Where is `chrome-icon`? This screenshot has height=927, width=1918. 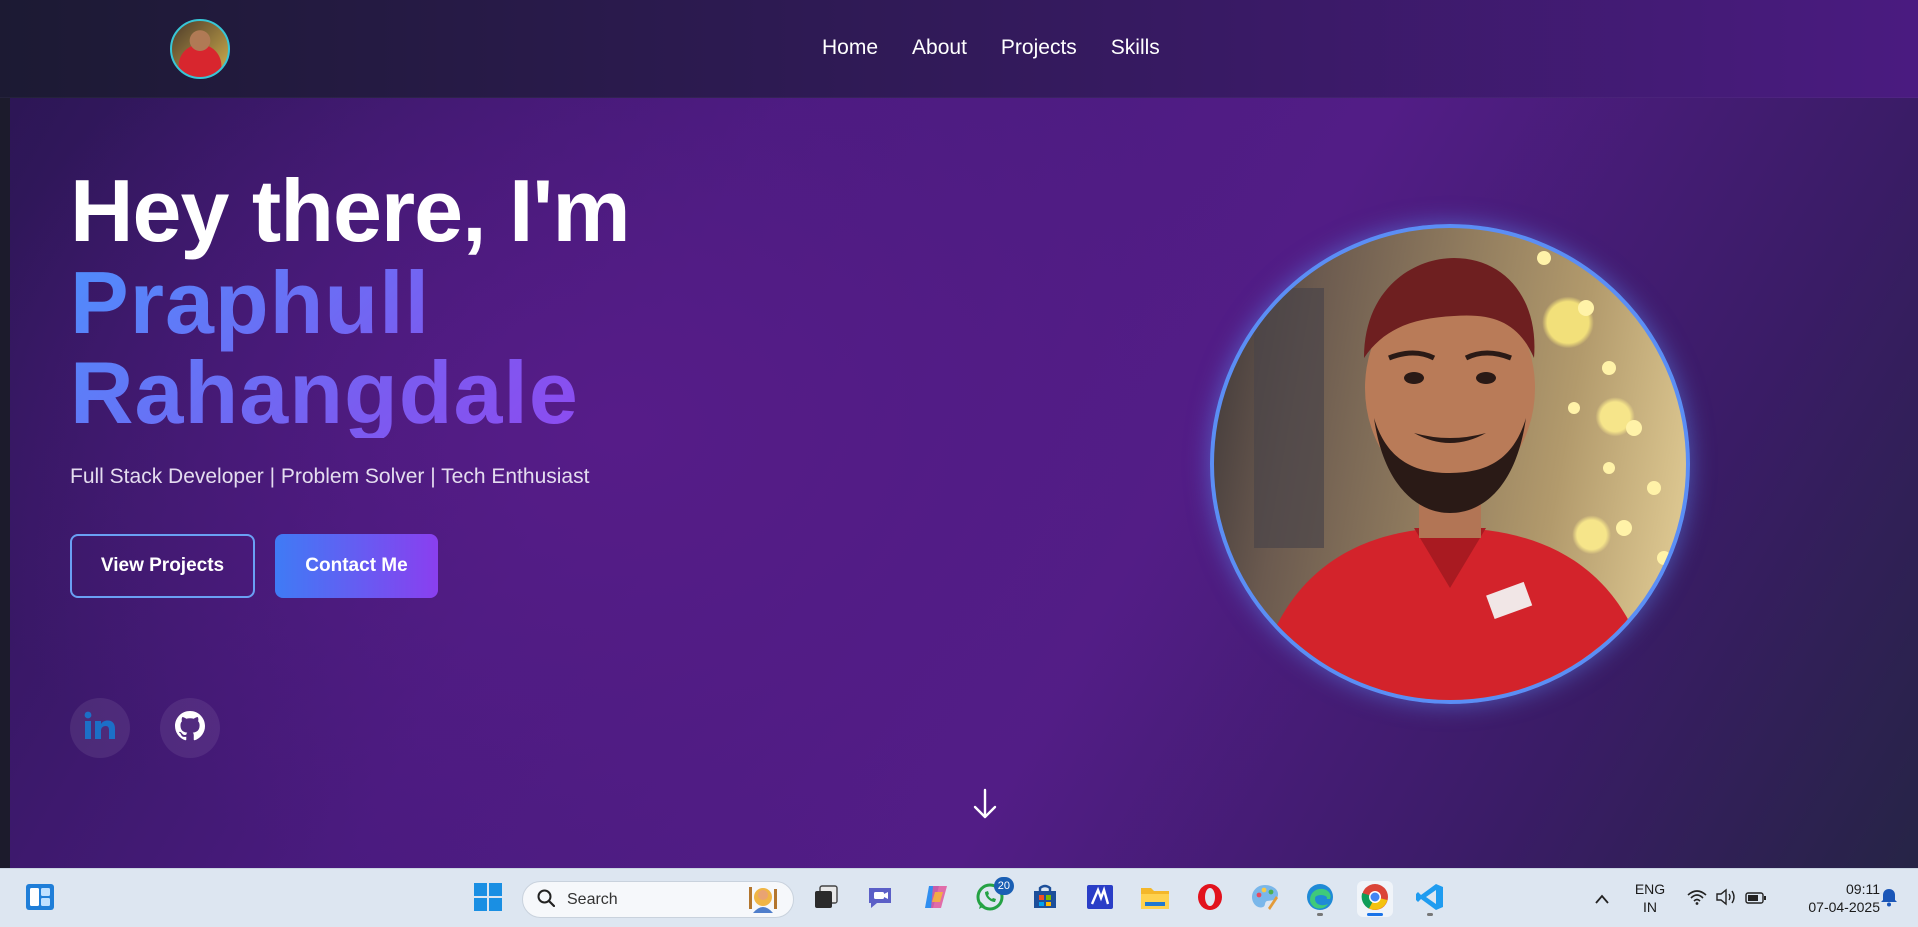 chrome-icon is located at coordinates (1375, 899).